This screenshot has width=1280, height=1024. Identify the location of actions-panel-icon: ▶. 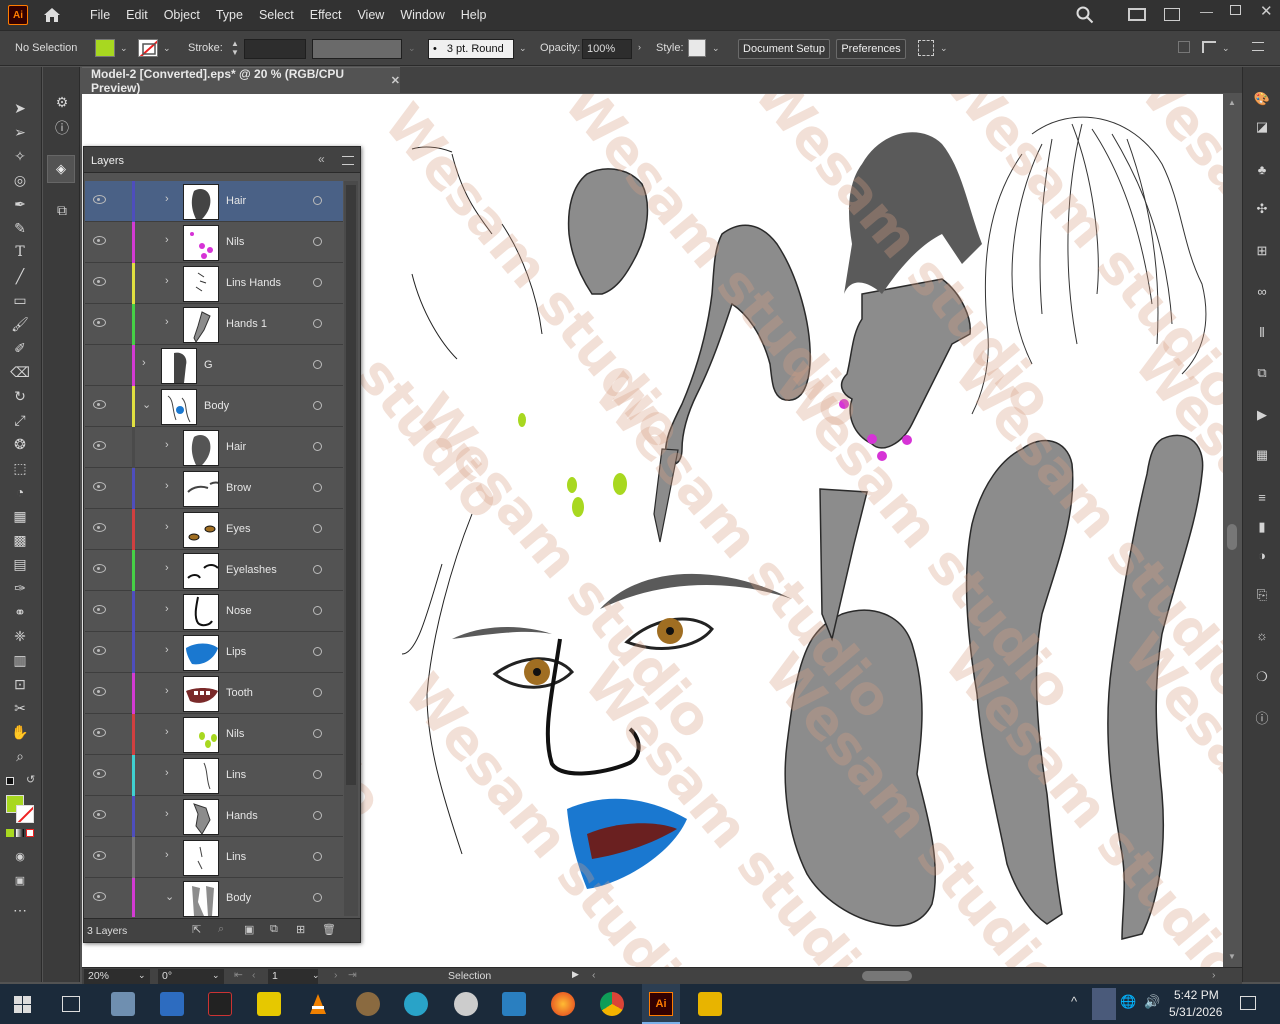
(1262, 415).